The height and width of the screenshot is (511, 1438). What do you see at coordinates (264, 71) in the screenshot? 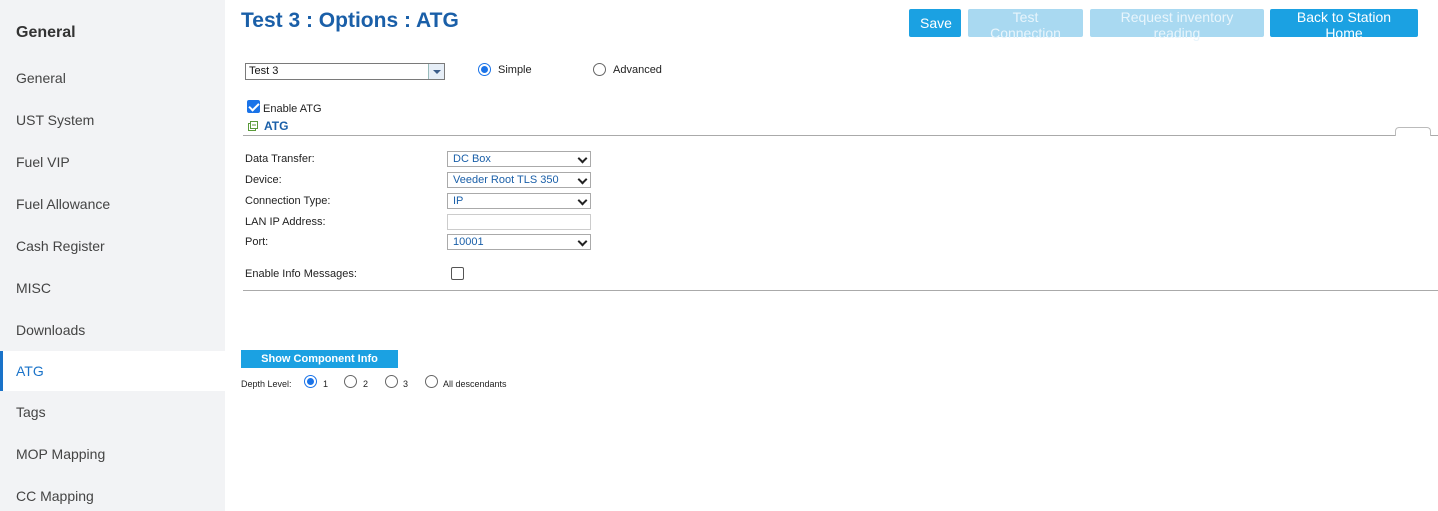
I see `station-select-value: Test 3` at bounding box center [264, 71].